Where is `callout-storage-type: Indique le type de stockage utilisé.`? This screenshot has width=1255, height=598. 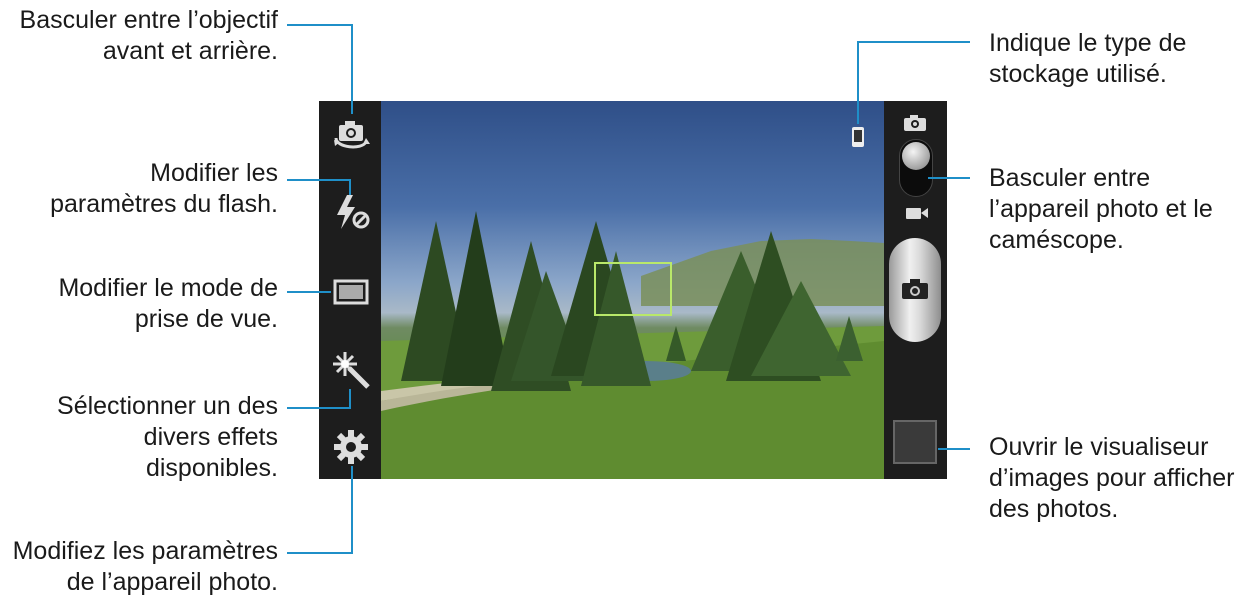
callout-storage-type: Indique le type de stockage utilisé. is located at coordinates (1088, 58).